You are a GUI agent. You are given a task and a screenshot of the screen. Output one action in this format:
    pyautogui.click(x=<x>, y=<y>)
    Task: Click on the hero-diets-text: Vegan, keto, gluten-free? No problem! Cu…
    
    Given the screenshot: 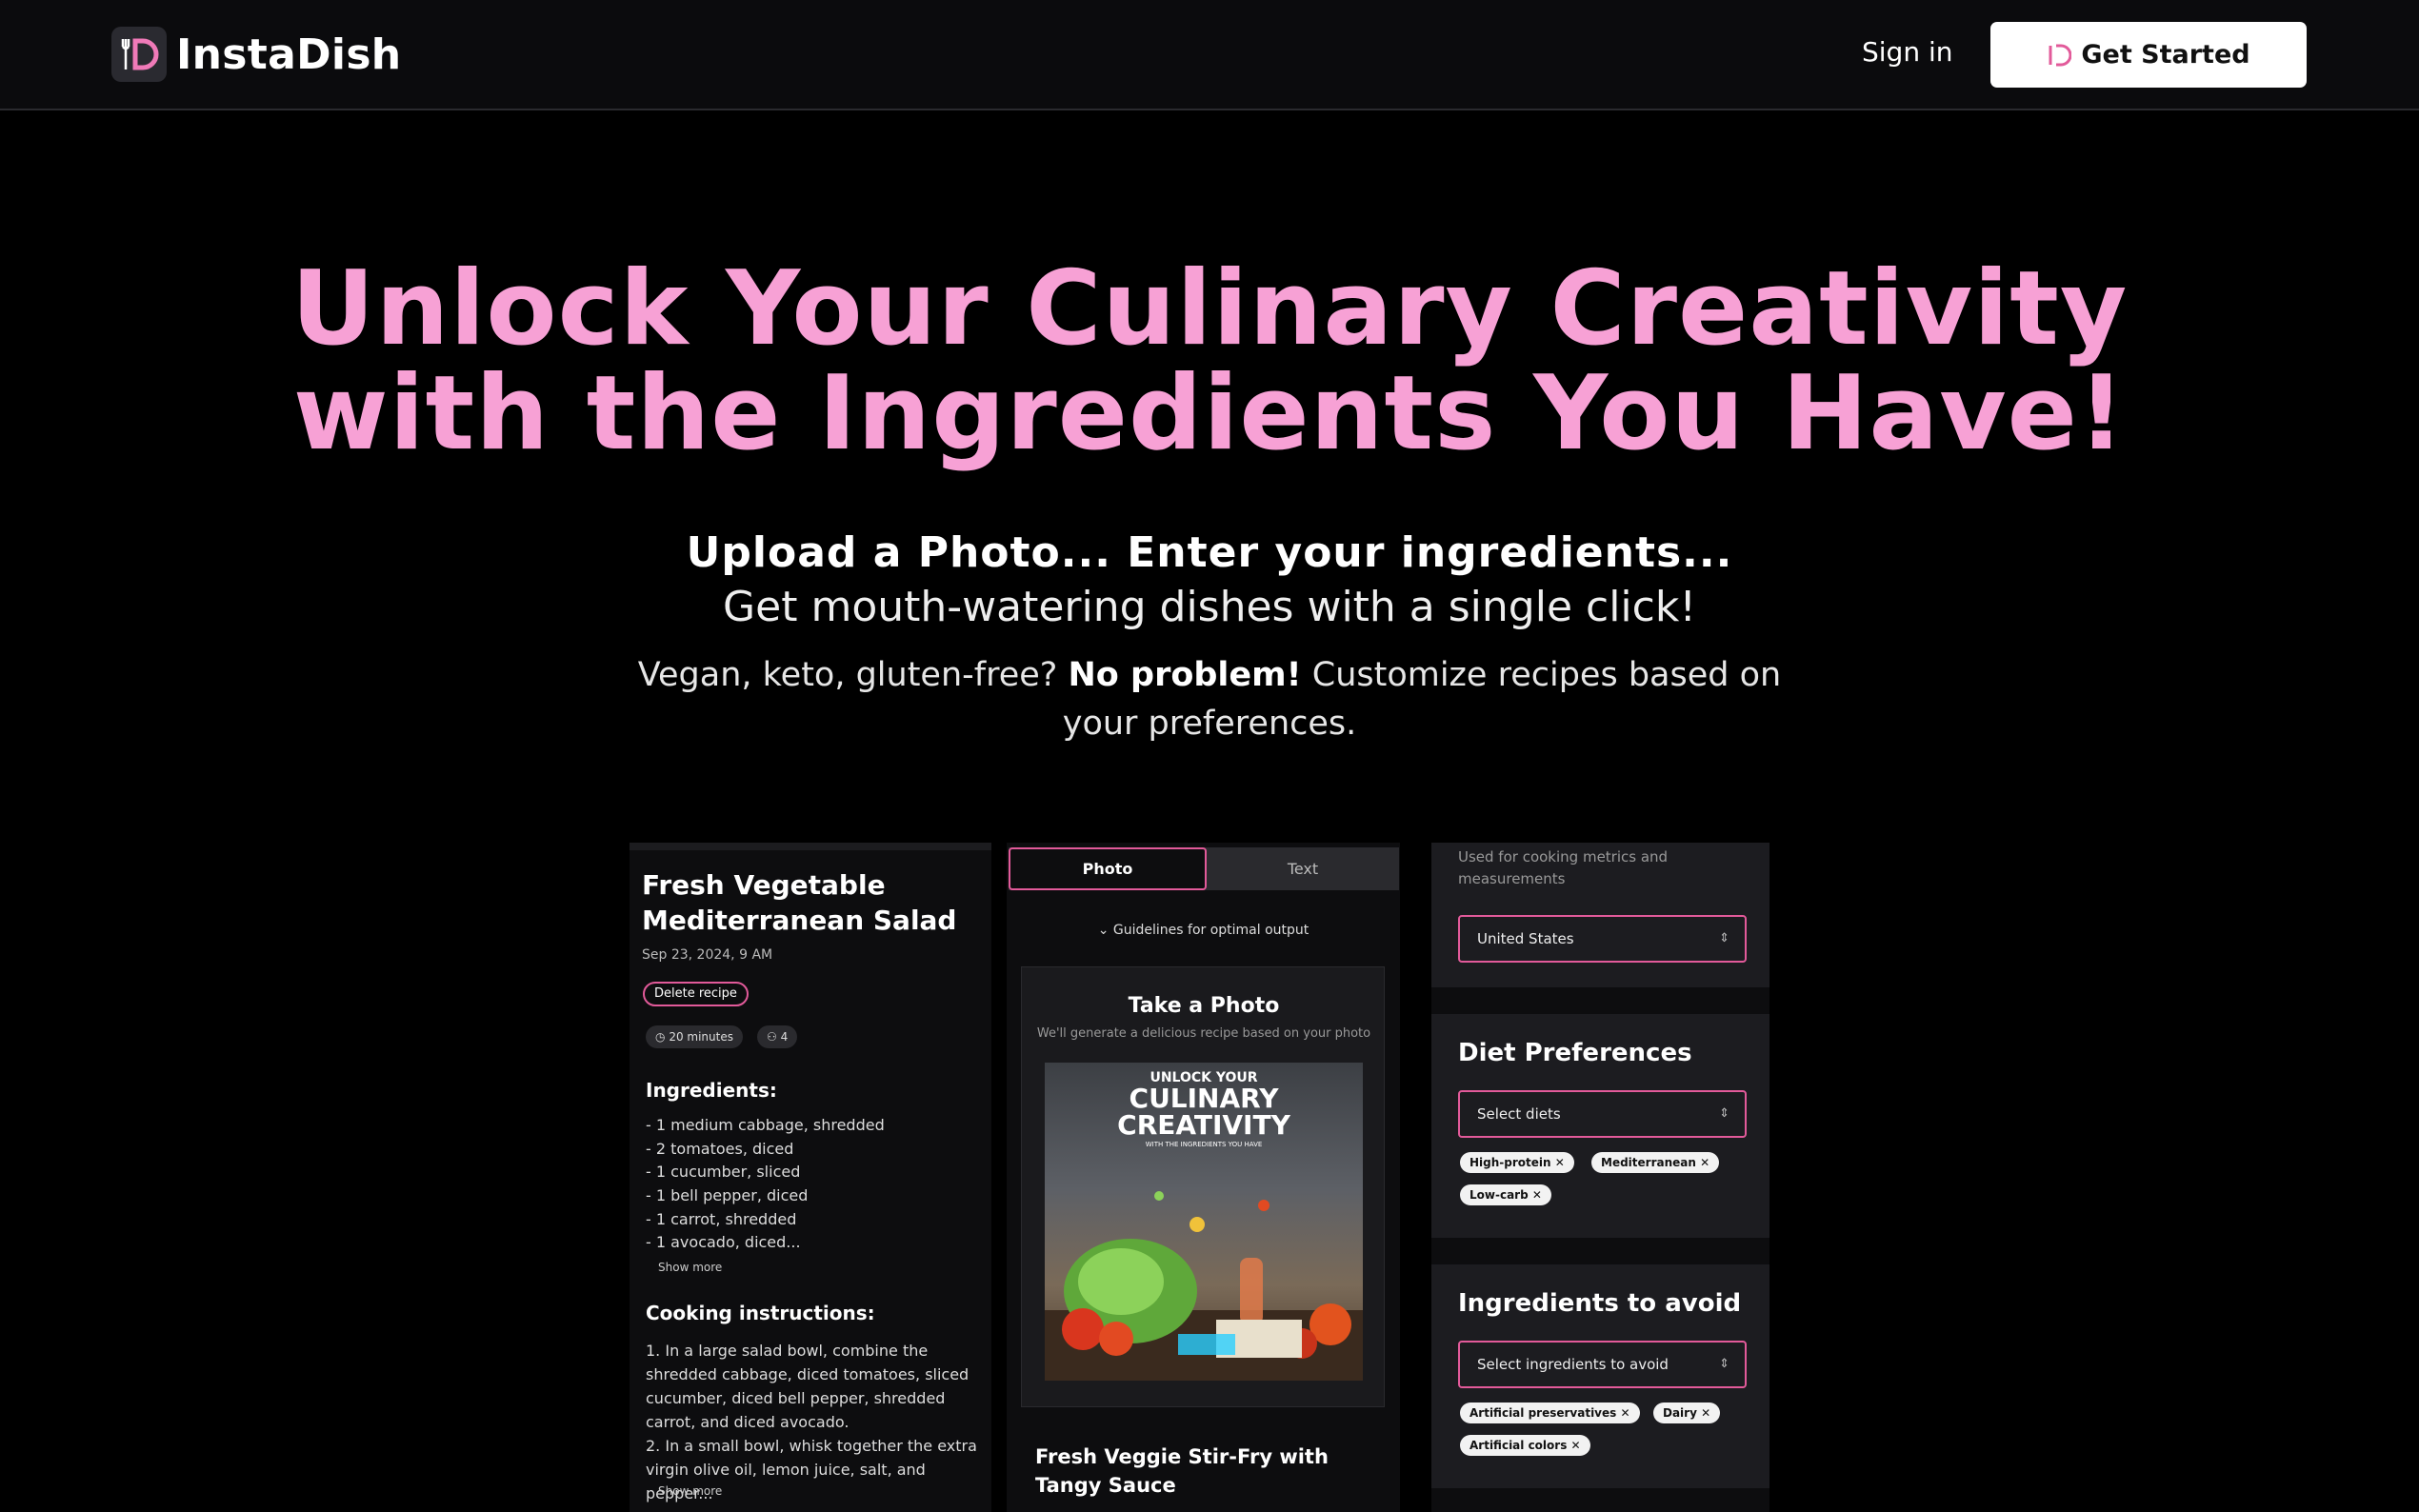 What is the action you would take?
    pyautogui.click(x=1209, y=699)
    